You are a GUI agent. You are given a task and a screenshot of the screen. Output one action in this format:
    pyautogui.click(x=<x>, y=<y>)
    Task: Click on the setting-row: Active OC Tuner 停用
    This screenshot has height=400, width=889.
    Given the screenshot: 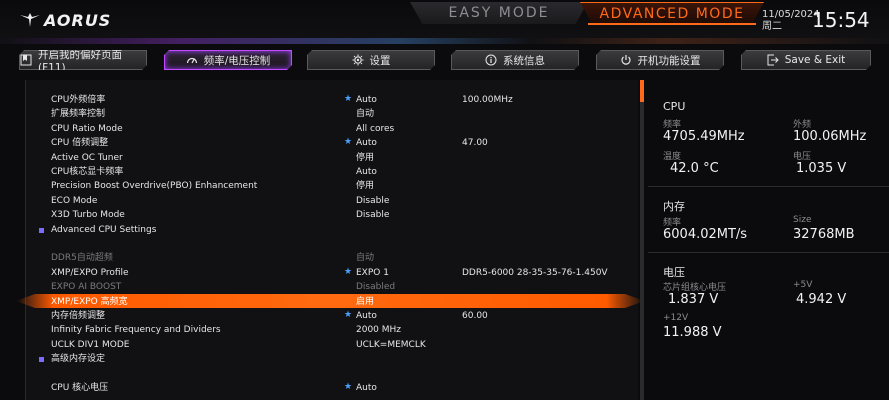 What is the action you would take?
    pyautogui.click(x=332, y=158)
    